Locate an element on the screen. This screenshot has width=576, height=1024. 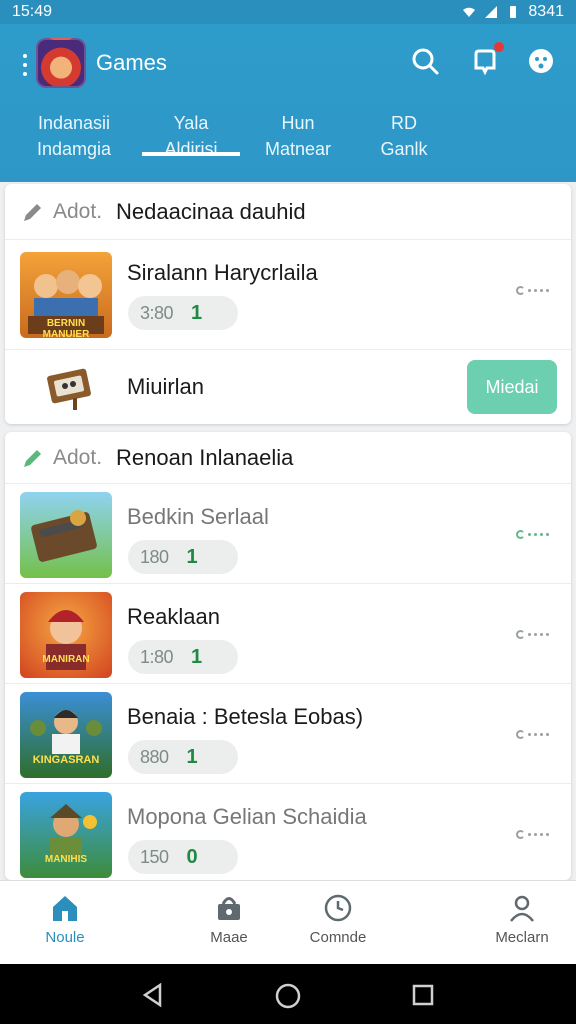
stat-pill: 880 1 is located at coordinates (183, 757).